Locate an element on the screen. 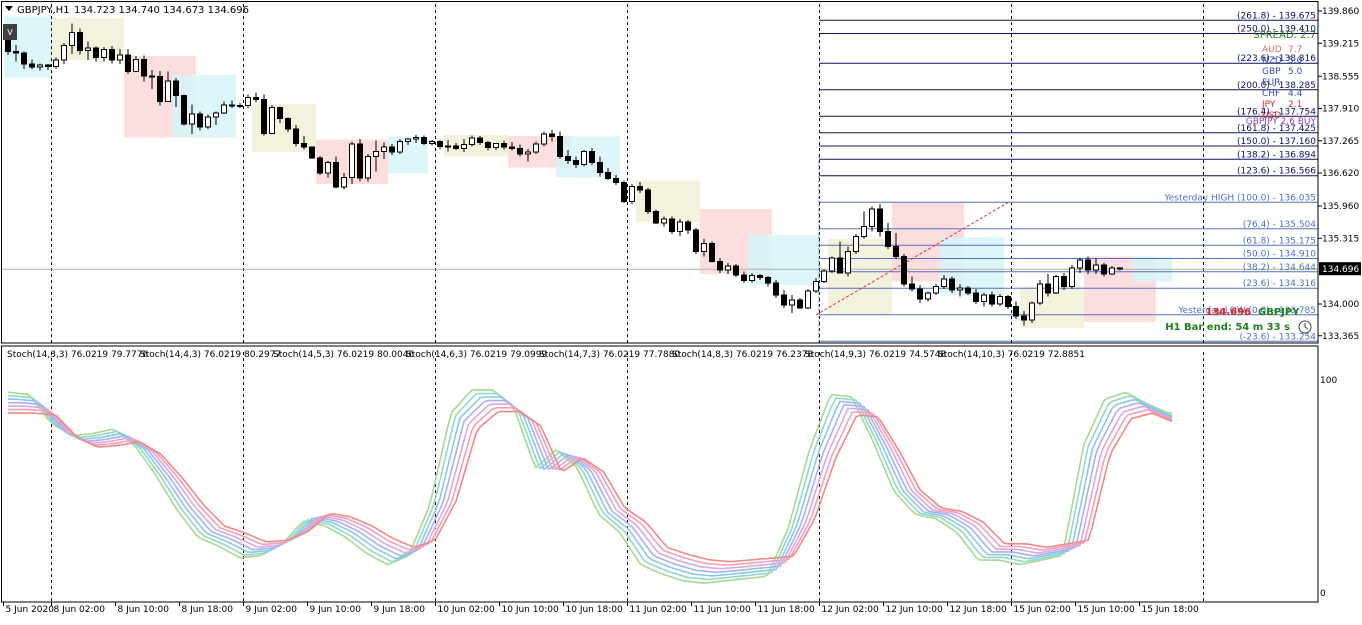 The width and height of the screenshot is (1362, 625). stoch-tick-label: 100 is located at coordinates (1328, 381).